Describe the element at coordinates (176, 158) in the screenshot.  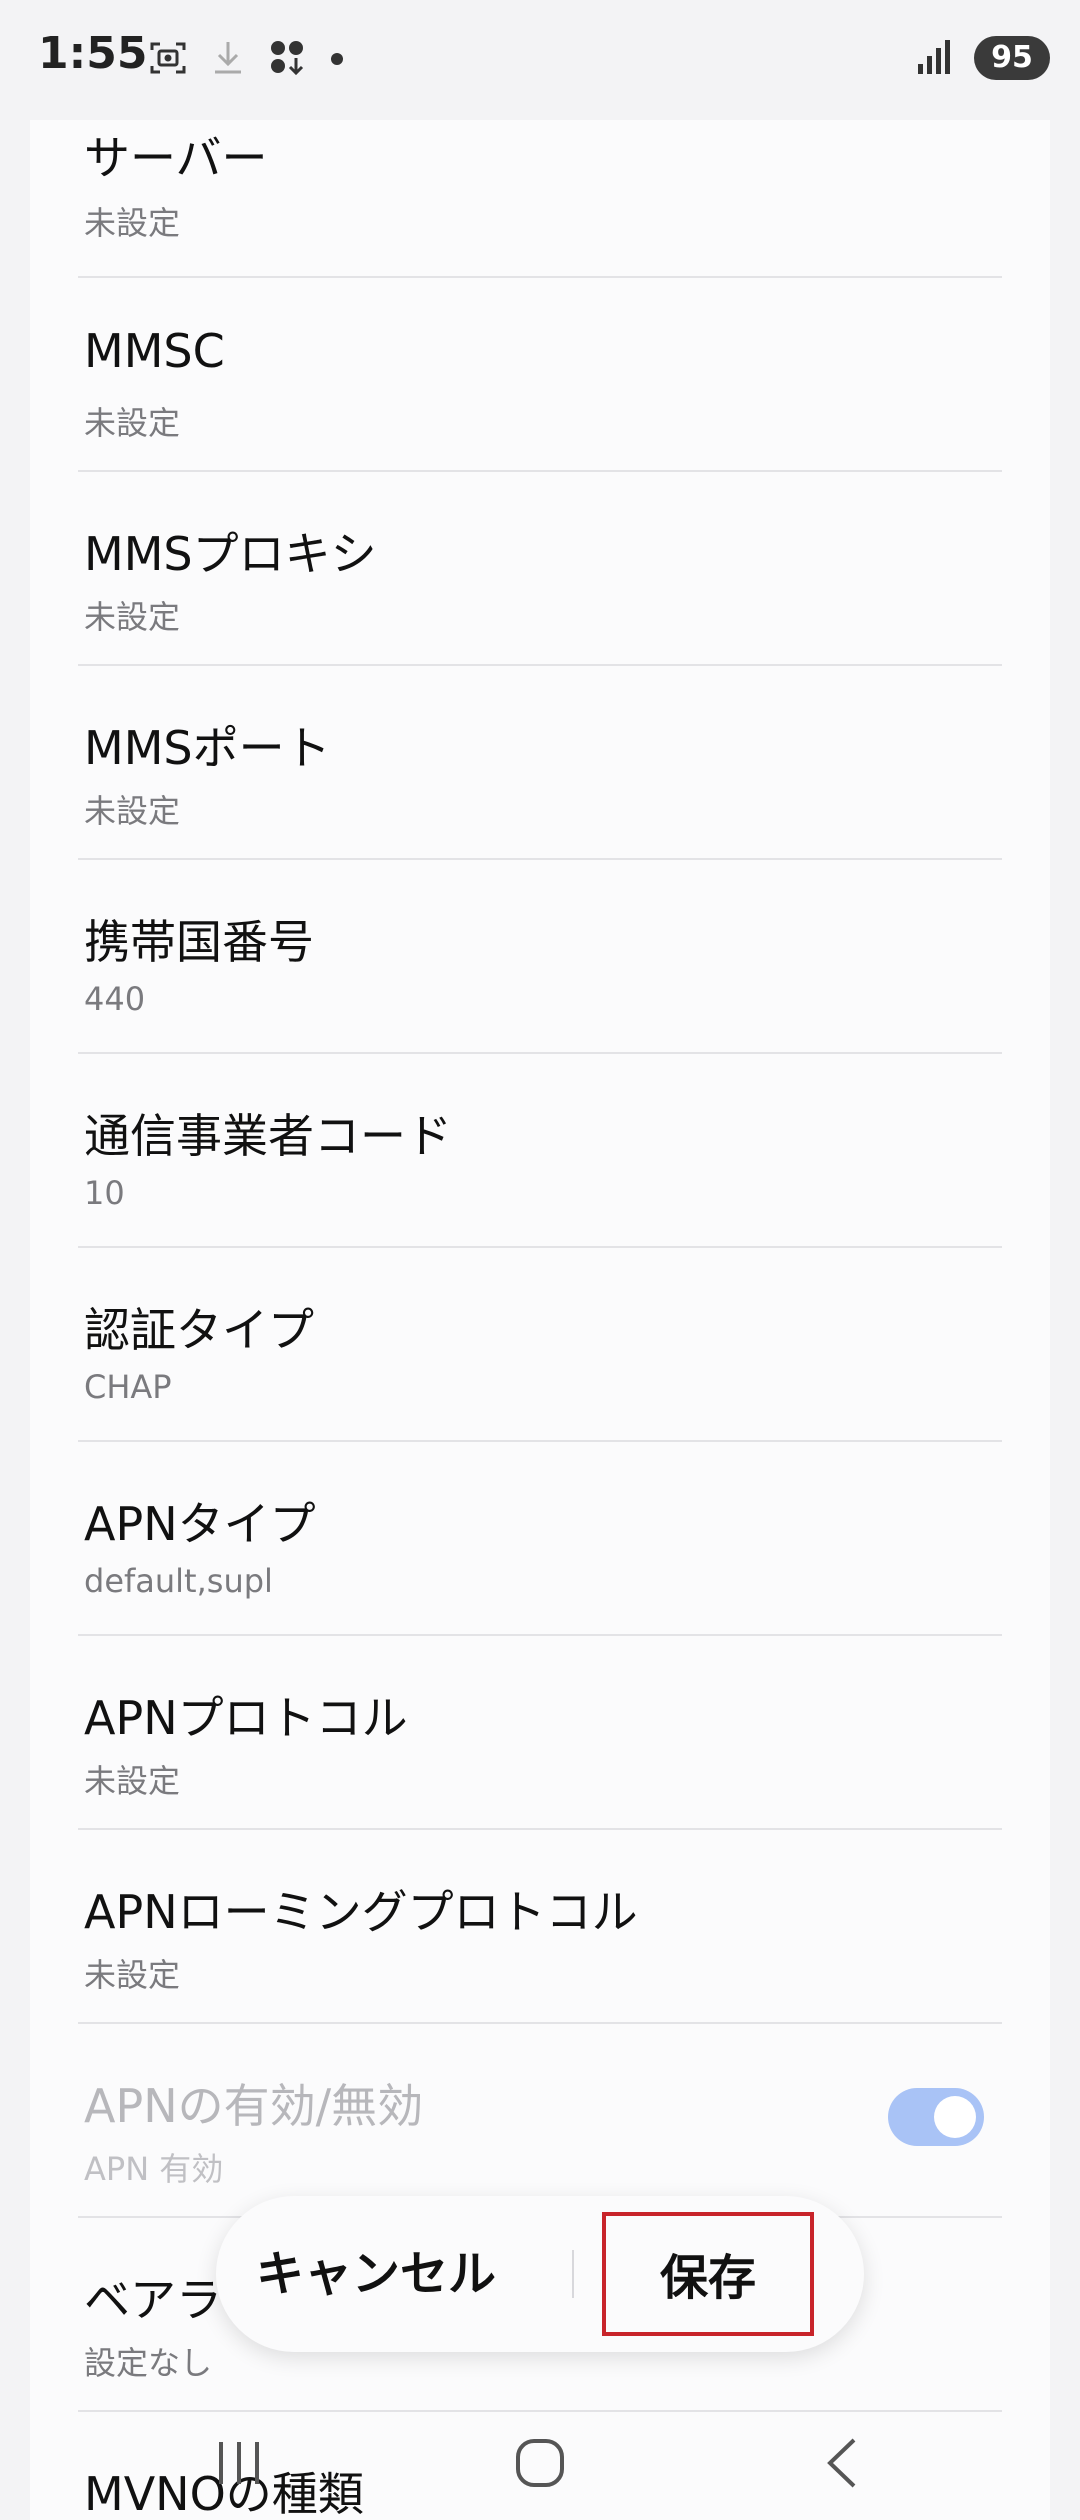
I see `setting-title: サーバー` at that location.